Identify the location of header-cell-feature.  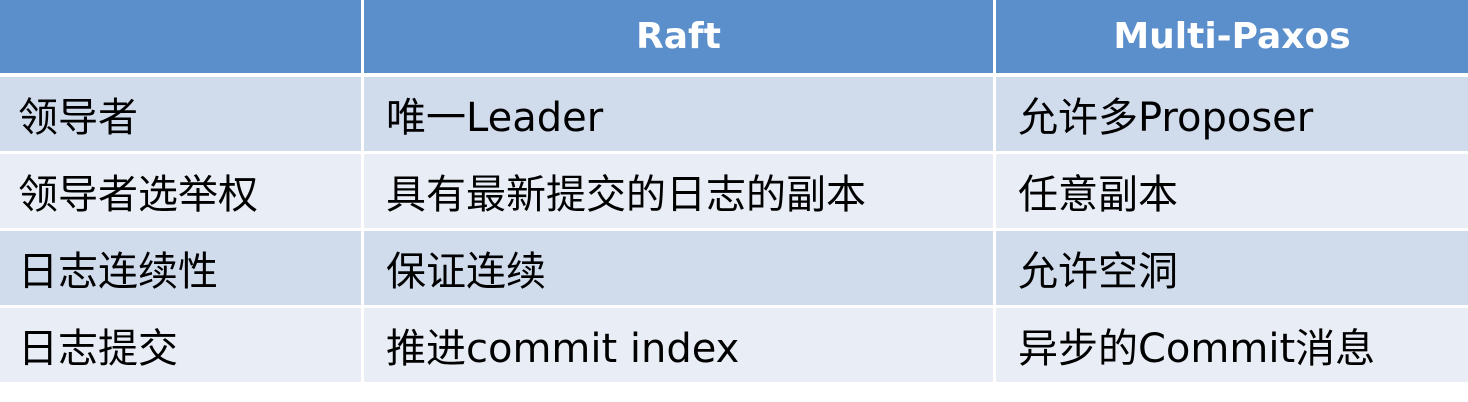
(182, 38).